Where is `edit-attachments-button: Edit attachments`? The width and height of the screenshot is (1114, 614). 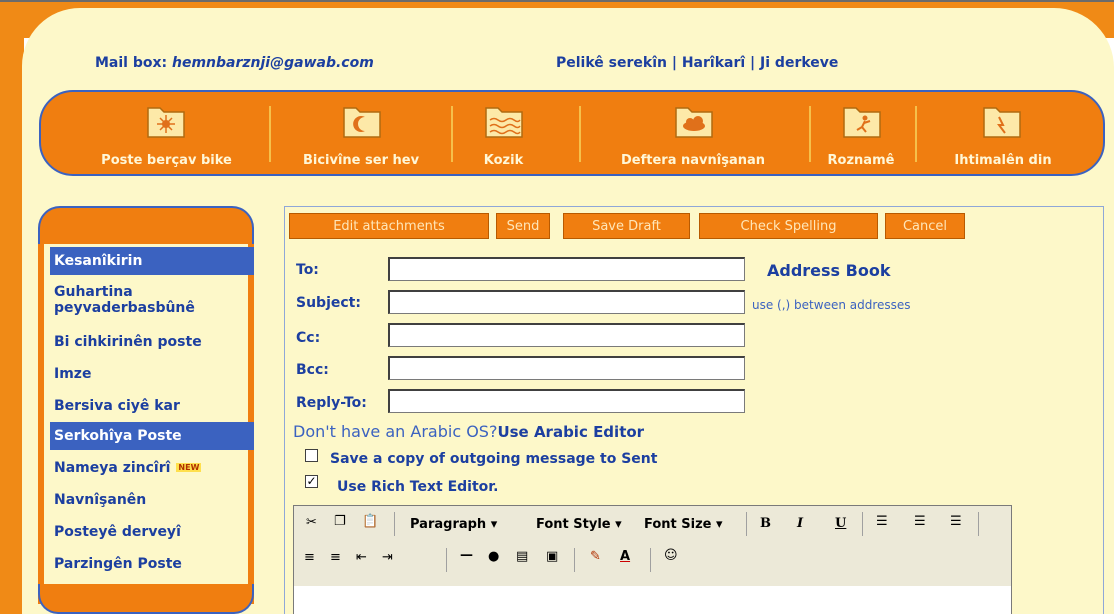 edit-attachments-button: Edit attachments is located at coordinates (389, 226).